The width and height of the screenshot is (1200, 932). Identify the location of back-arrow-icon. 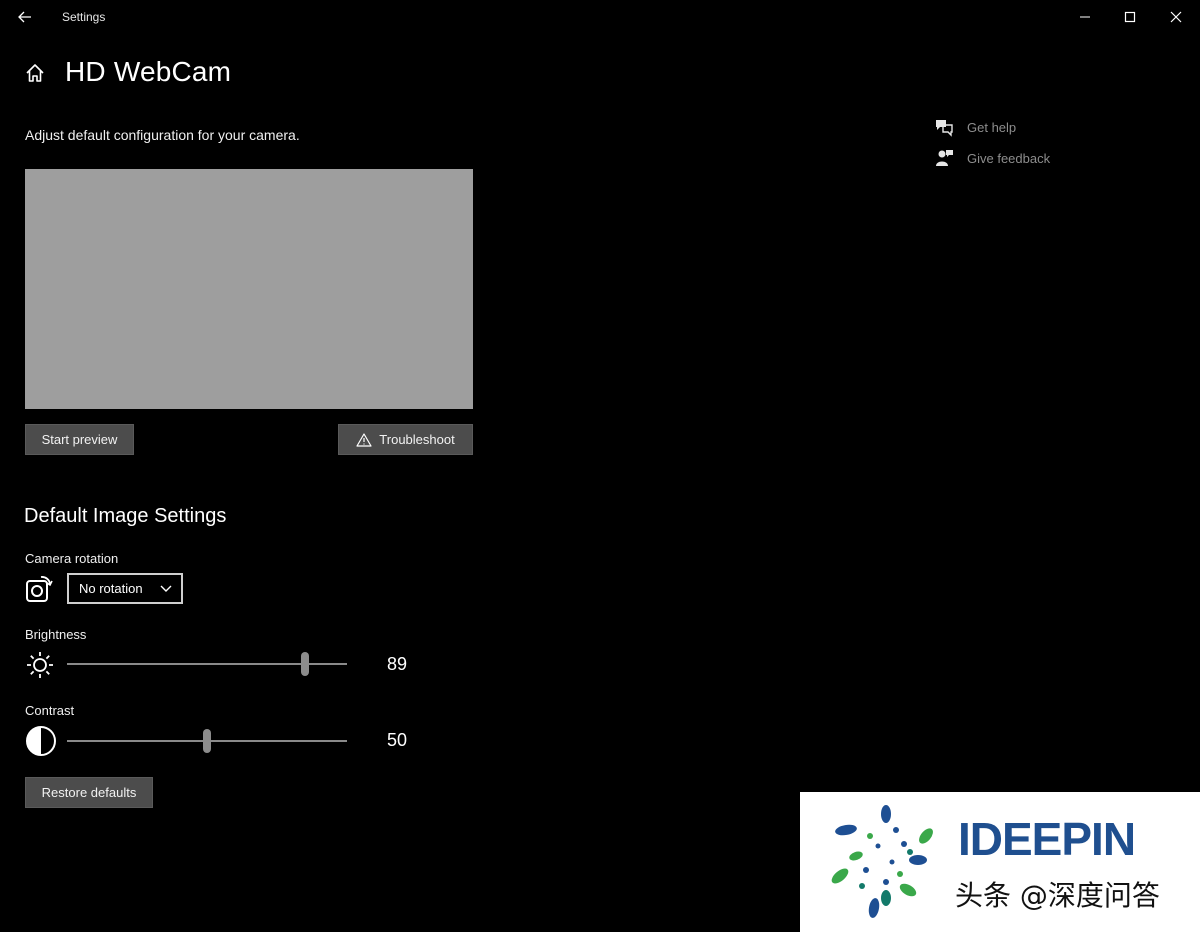
(24, 17).